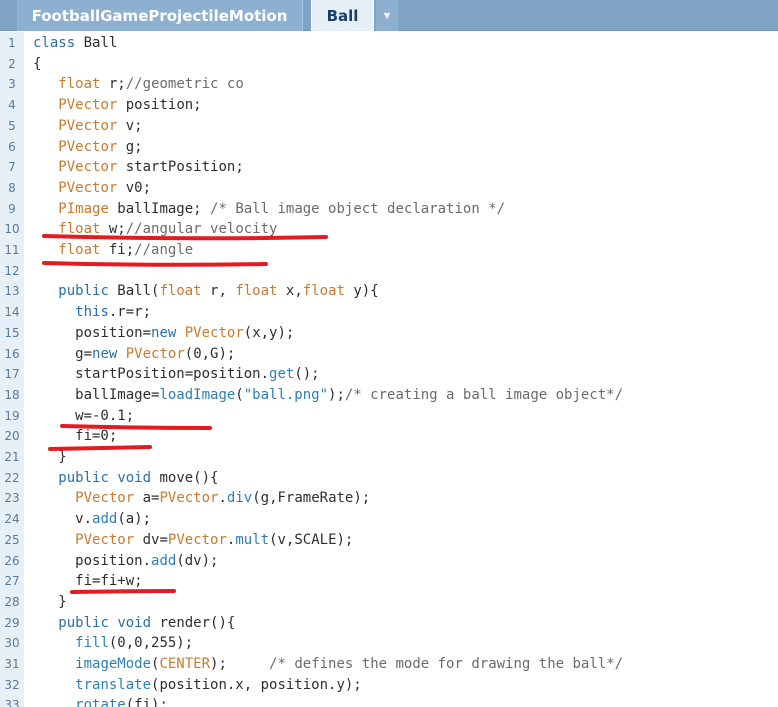  What do you see at coordinates (126, 560) in the screenshot?
I see `code-text: position.add(dv);` at bounding box center [126, 560].